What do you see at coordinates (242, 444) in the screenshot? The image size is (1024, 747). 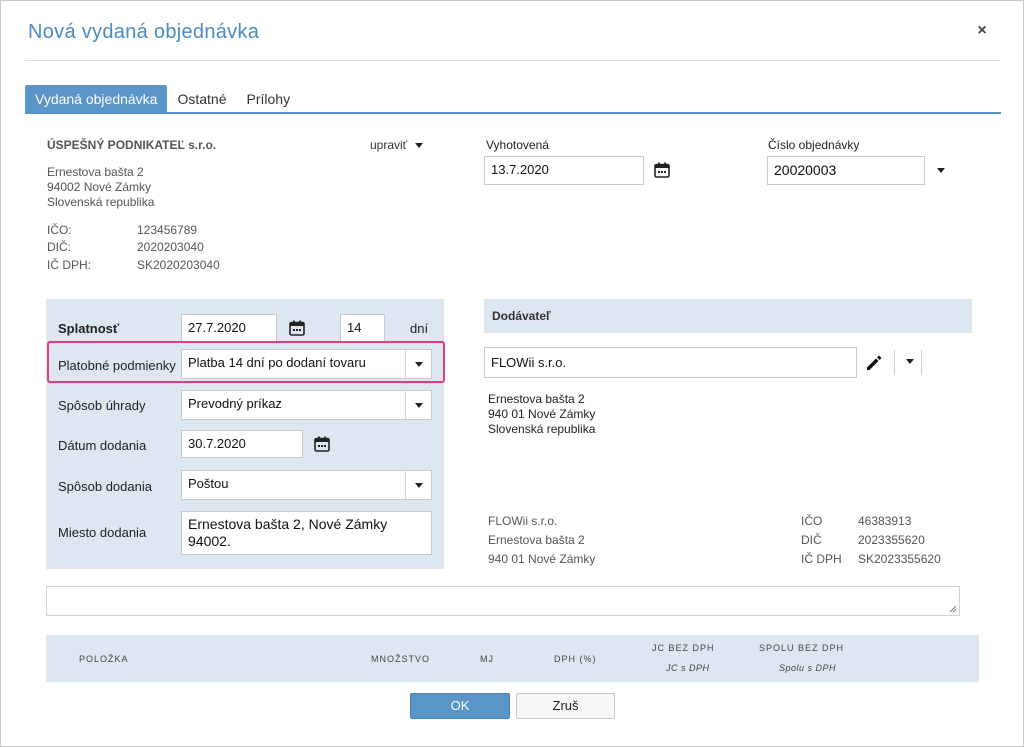 I see `delivery-date-input: 30.7.2020` at bounding box center [242, 444].